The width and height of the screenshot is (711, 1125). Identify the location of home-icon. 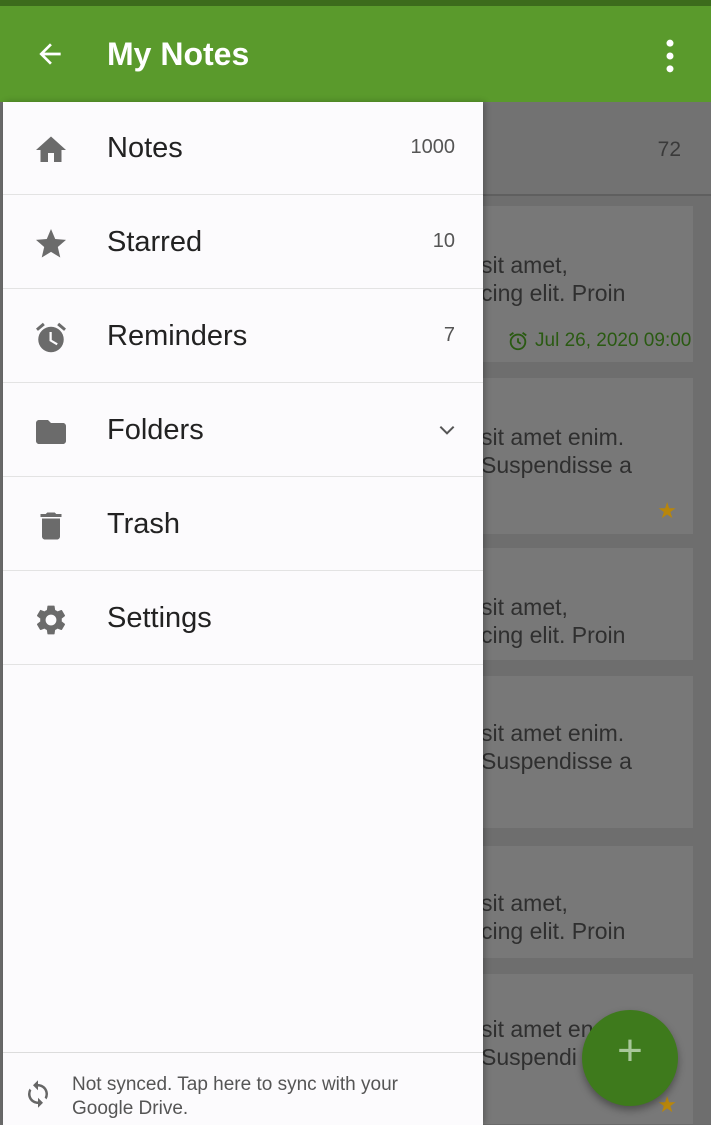
(51, 149).